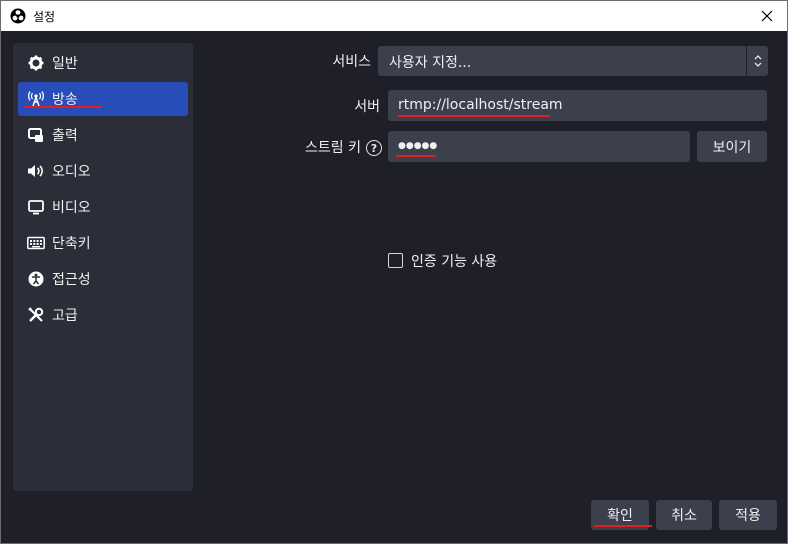 Image resolution: width=788 pixels, height=544 pixels. What do you see at coordinates (63, 107) in the screenshot?
I see `stream-highlight-underline` at bounding box center [63, 107].